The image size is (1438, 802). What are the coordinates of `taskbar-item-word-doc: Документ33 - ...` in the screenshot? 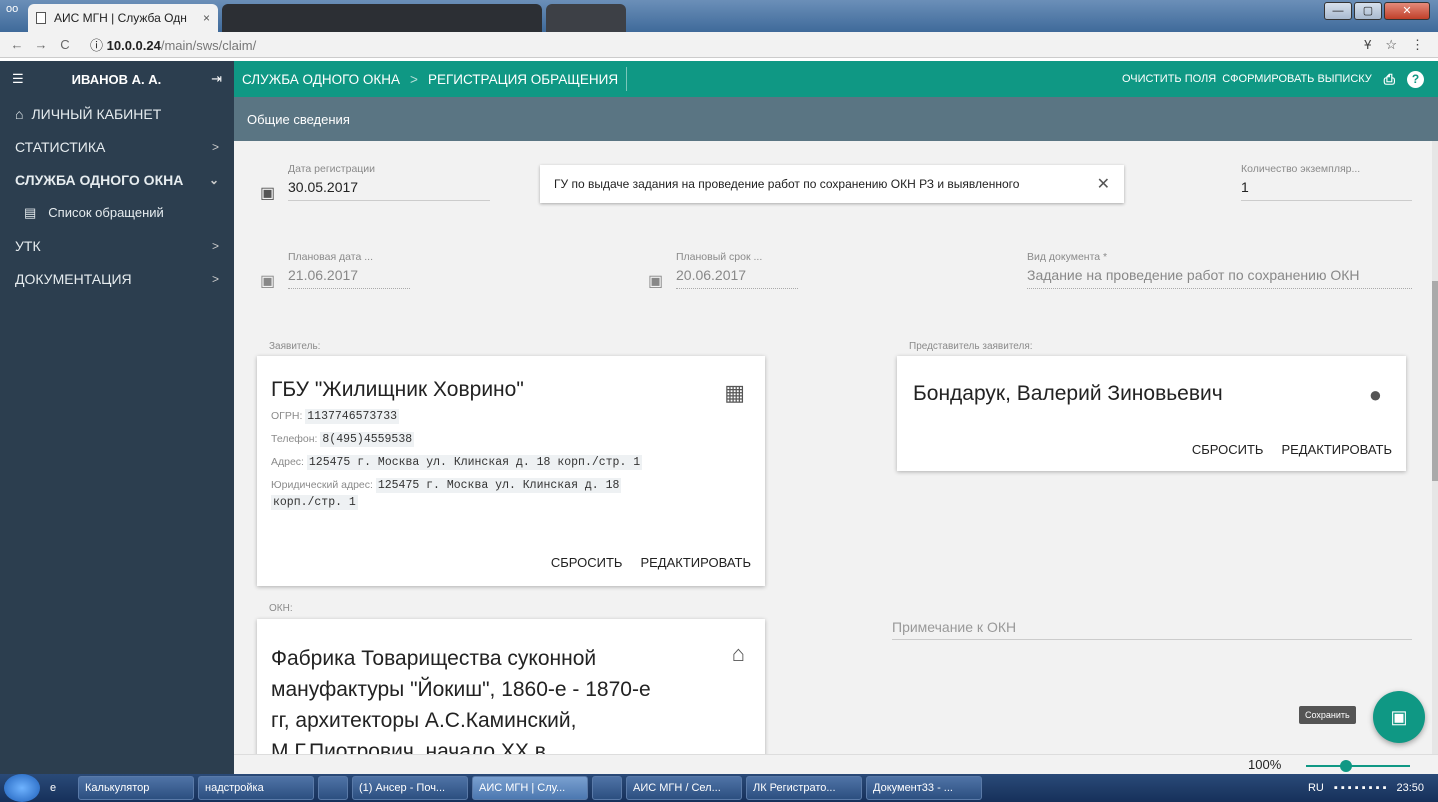 It's located at (924, 788).